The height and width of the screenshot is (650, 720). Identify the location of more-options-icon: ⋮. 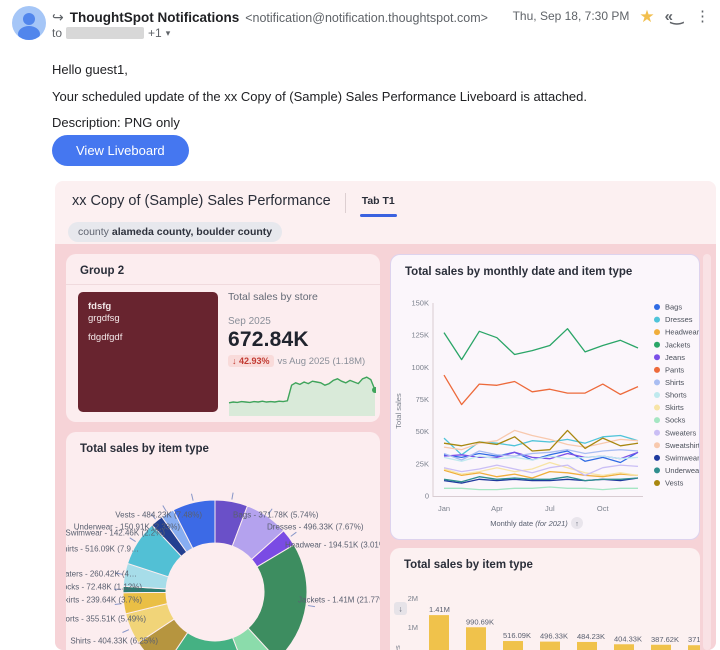
(702, 16).